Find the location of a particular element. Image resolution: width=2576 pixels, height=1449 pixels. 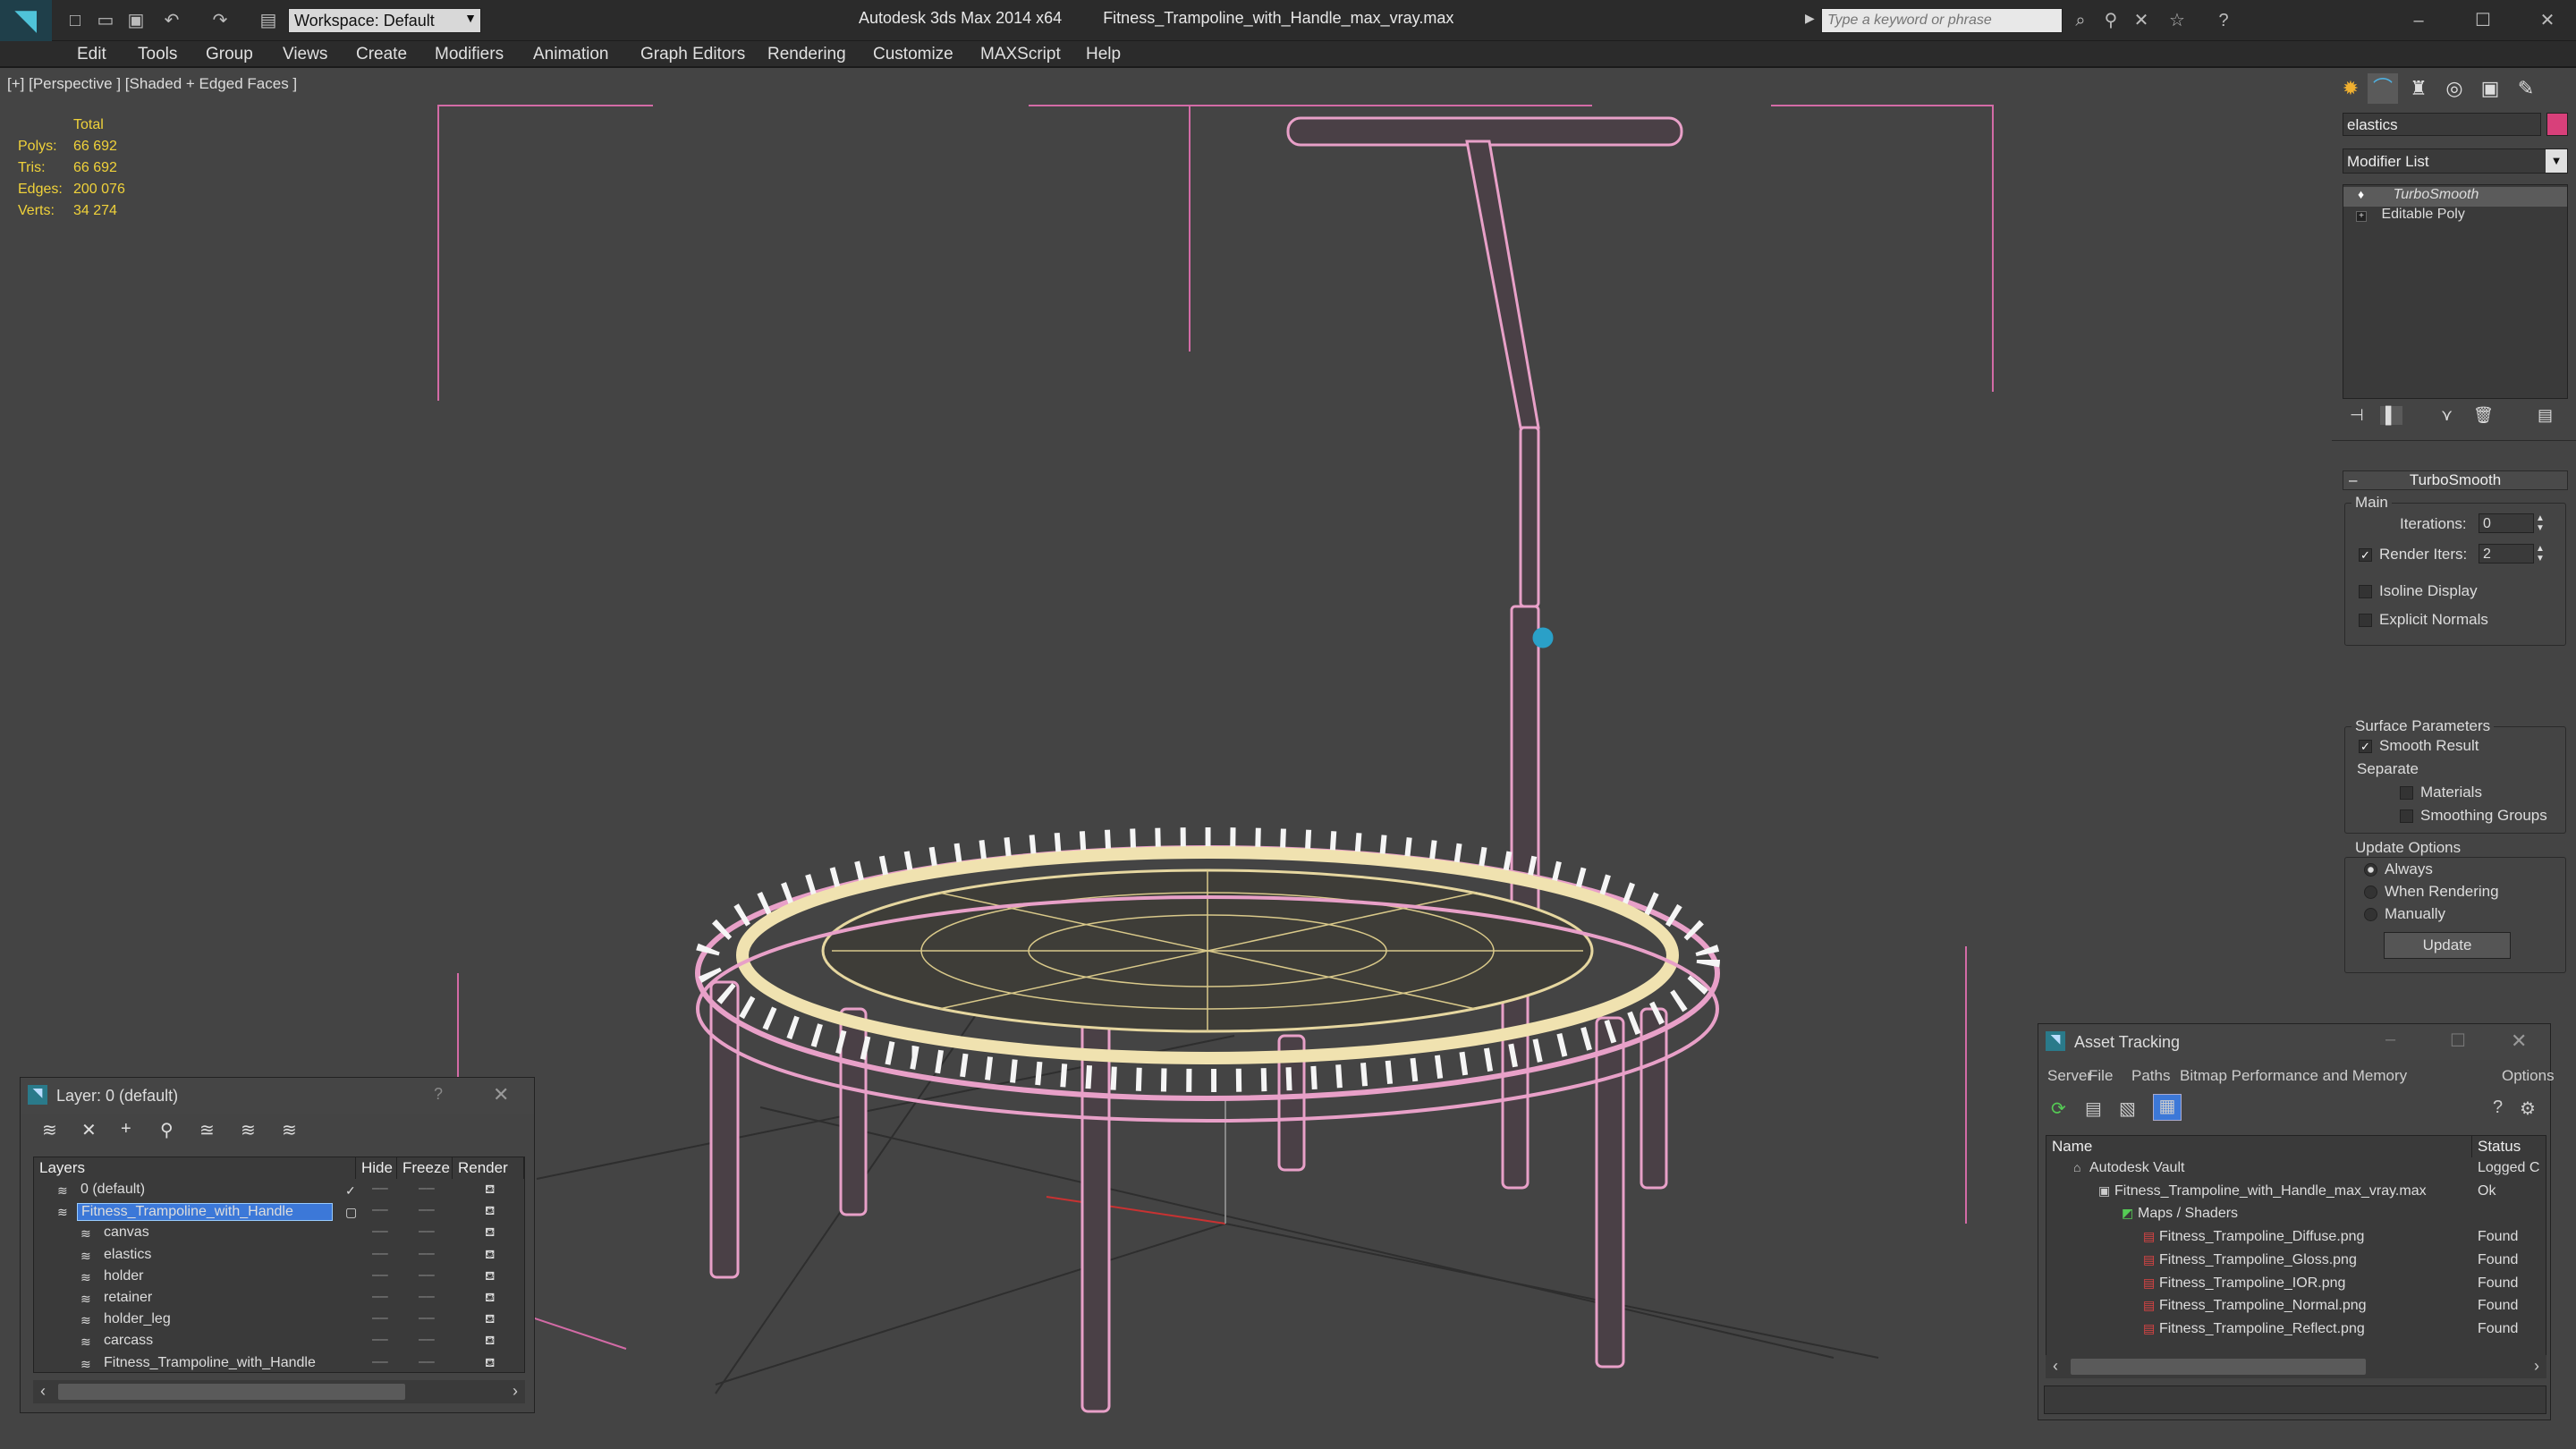

modifier-stack: ♦ TurboSmooth + Editable Poly is located at coordinates (2455, 291).